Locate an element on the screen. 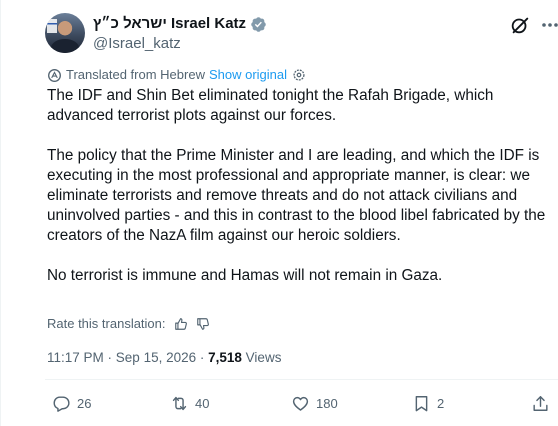  translated-label: Translated from Hebrew is located at coordinates (135, 74).